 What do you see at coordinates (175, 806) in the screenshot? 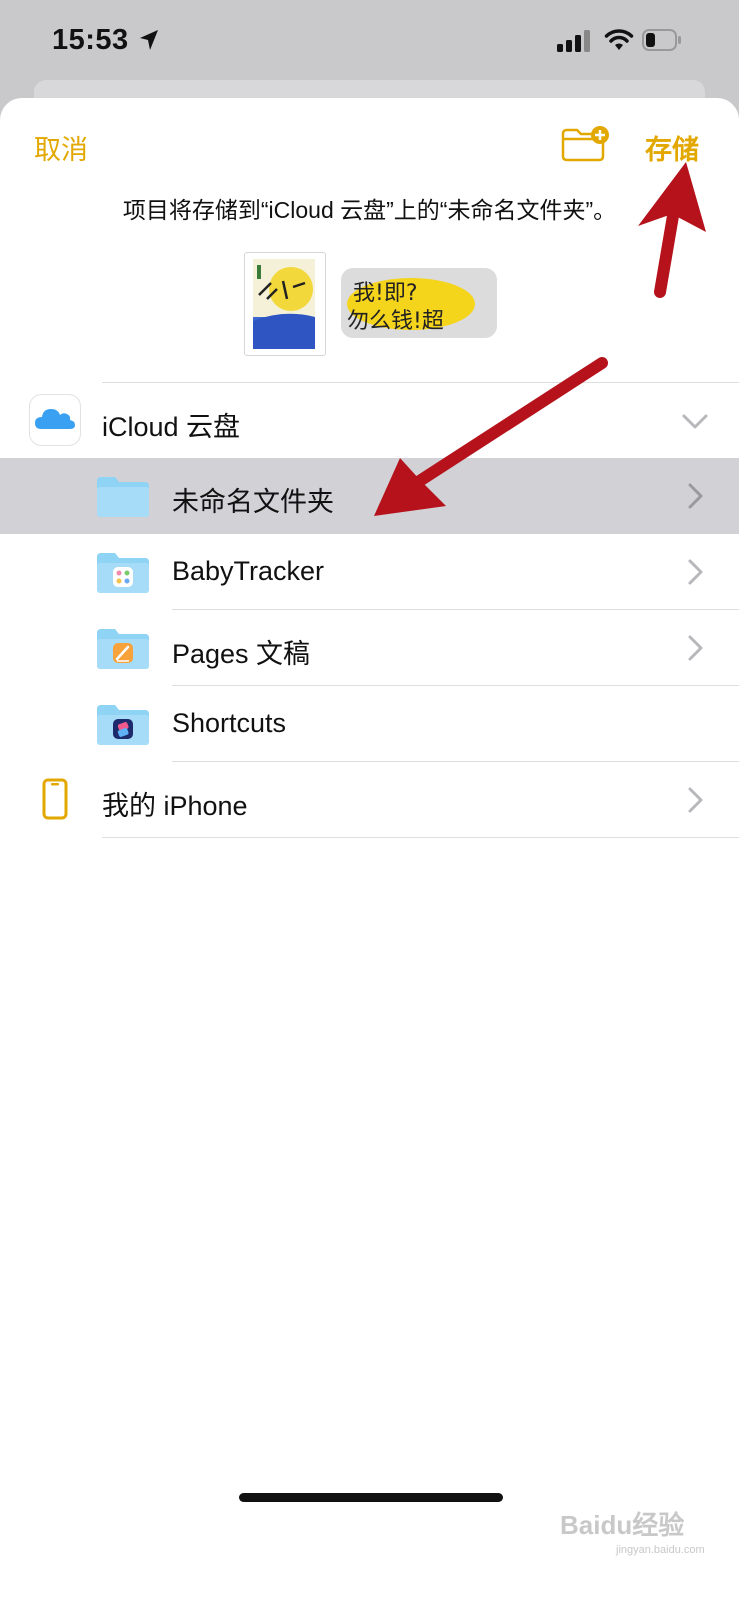
I see `location-label: 我的 iPhone` at bounding box center [175, 806].